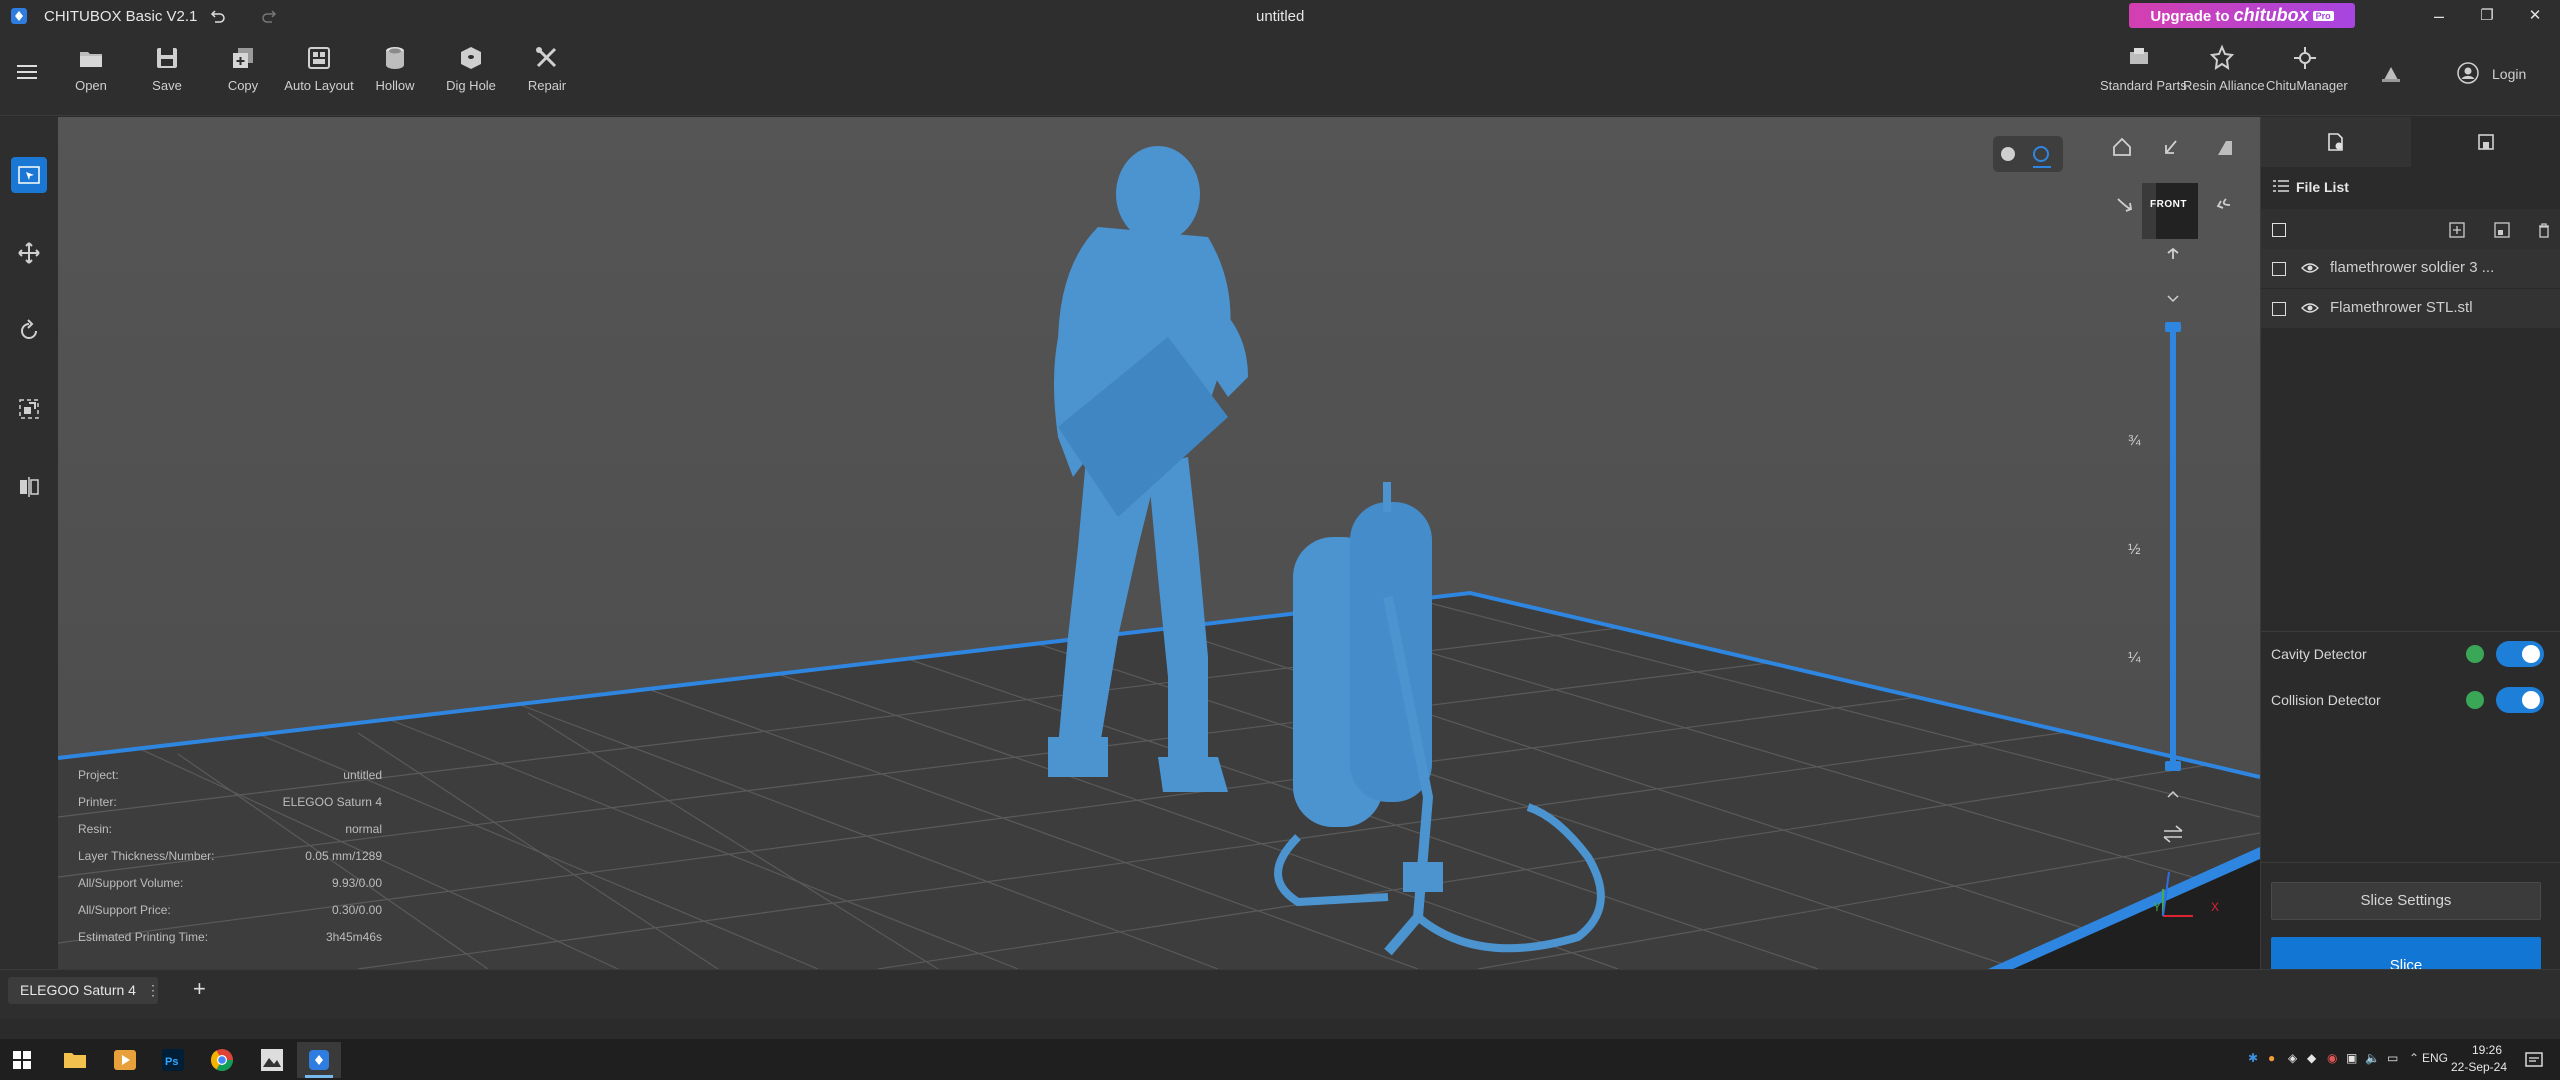 The height and width of the screenshot is (1080, 2560). What do you see at coordinates (547, 68) in the screenshot?
I see `repair-button: Repair` at bounding box center [547, 68].